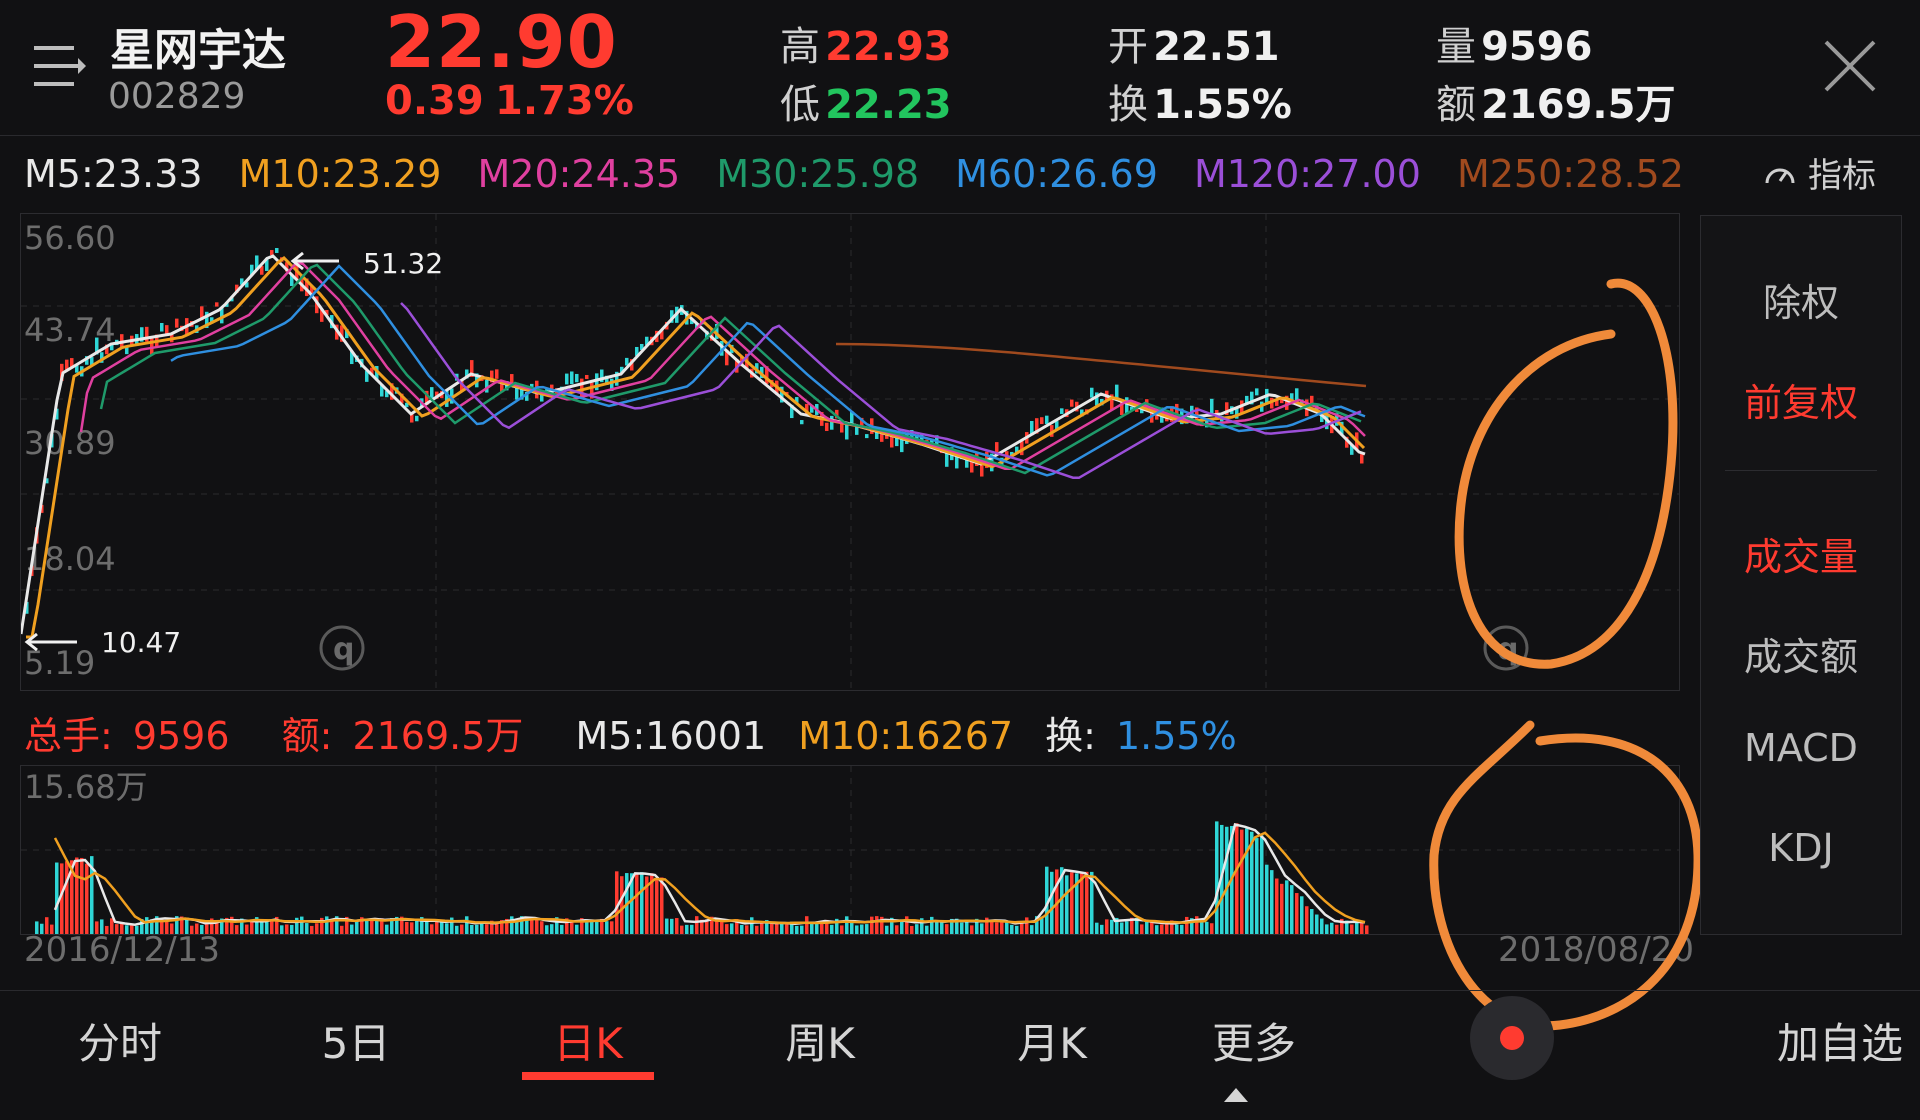 Image resolution: width=1920 pixels, height=1120 pixels. Describe the element at coordinates (120, 1040) in the screenshot. I see `tab-intraday: 分时` at that location.